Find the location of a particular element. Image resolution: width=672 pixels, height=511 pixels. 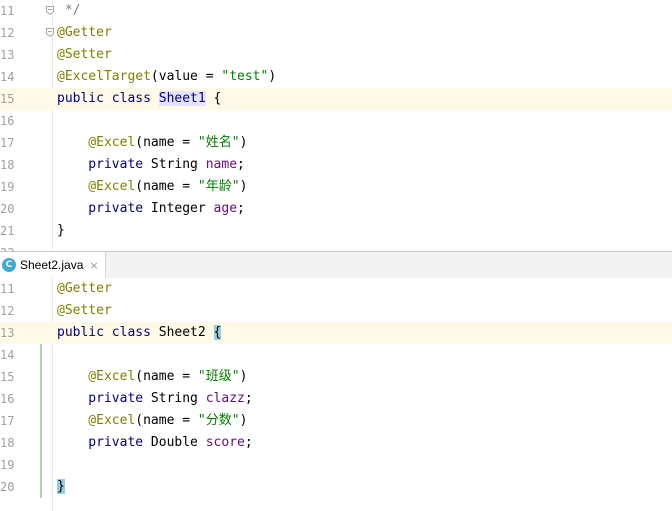

code-line: 16 private String clazz; is located at coordinates (336, 399).